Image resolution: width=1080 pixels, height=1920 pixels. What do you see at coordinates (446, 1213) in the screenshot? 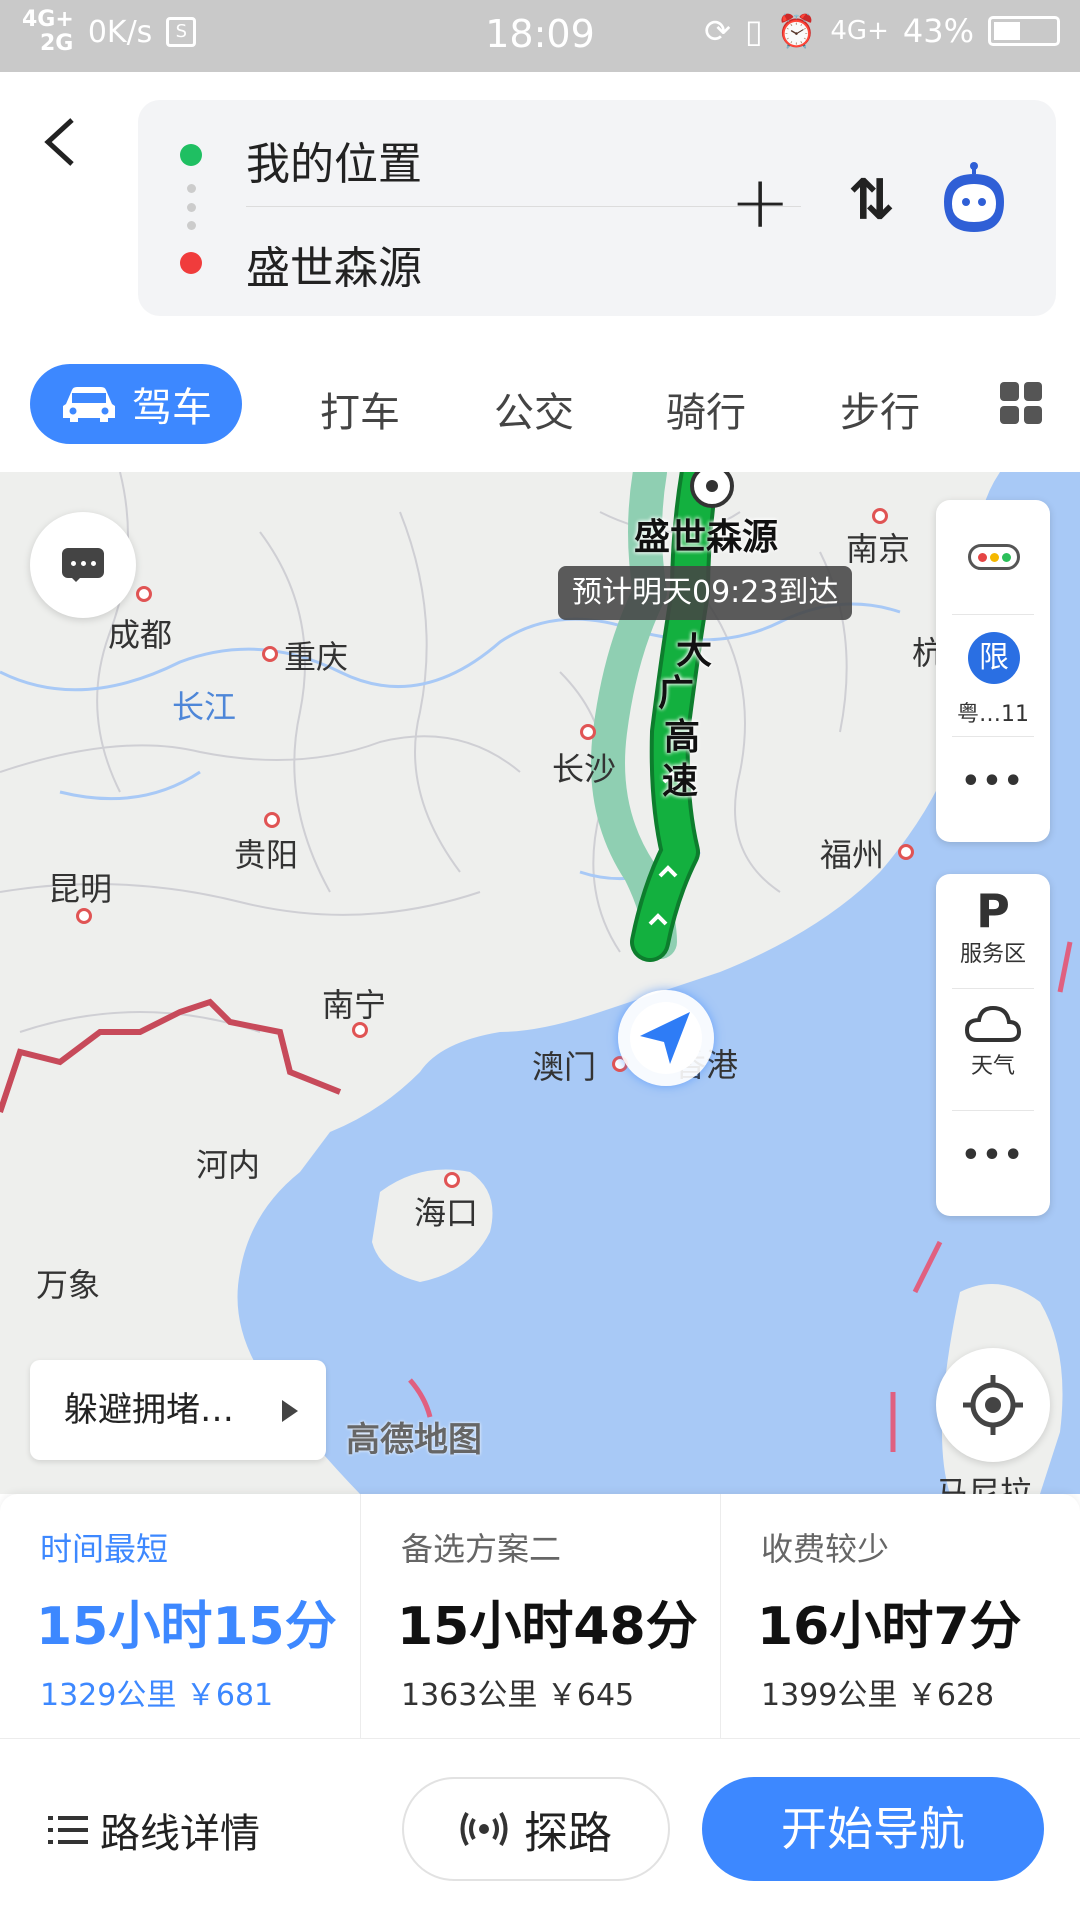
I see `city-label: 海口` at bounding box center [446, 1213].